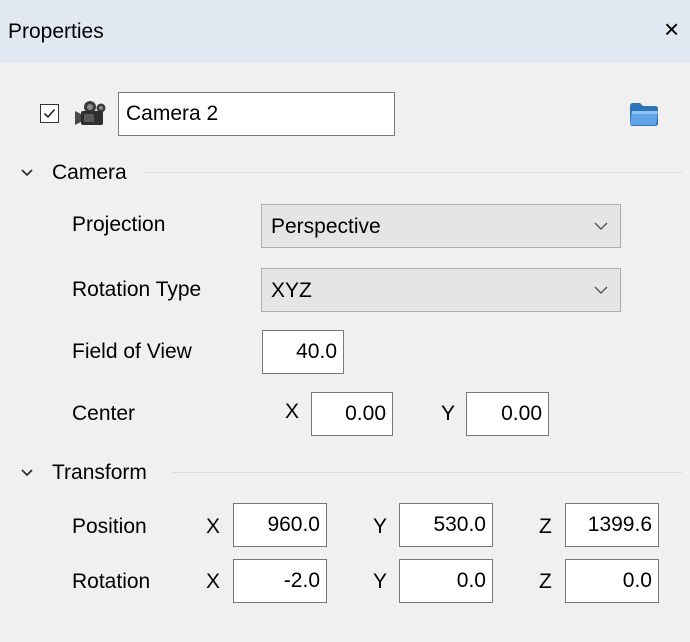 The image size is (690, 642). Describe the element at coordinates (507, 414) in the screenshot. I see `center-y-field` at that location.